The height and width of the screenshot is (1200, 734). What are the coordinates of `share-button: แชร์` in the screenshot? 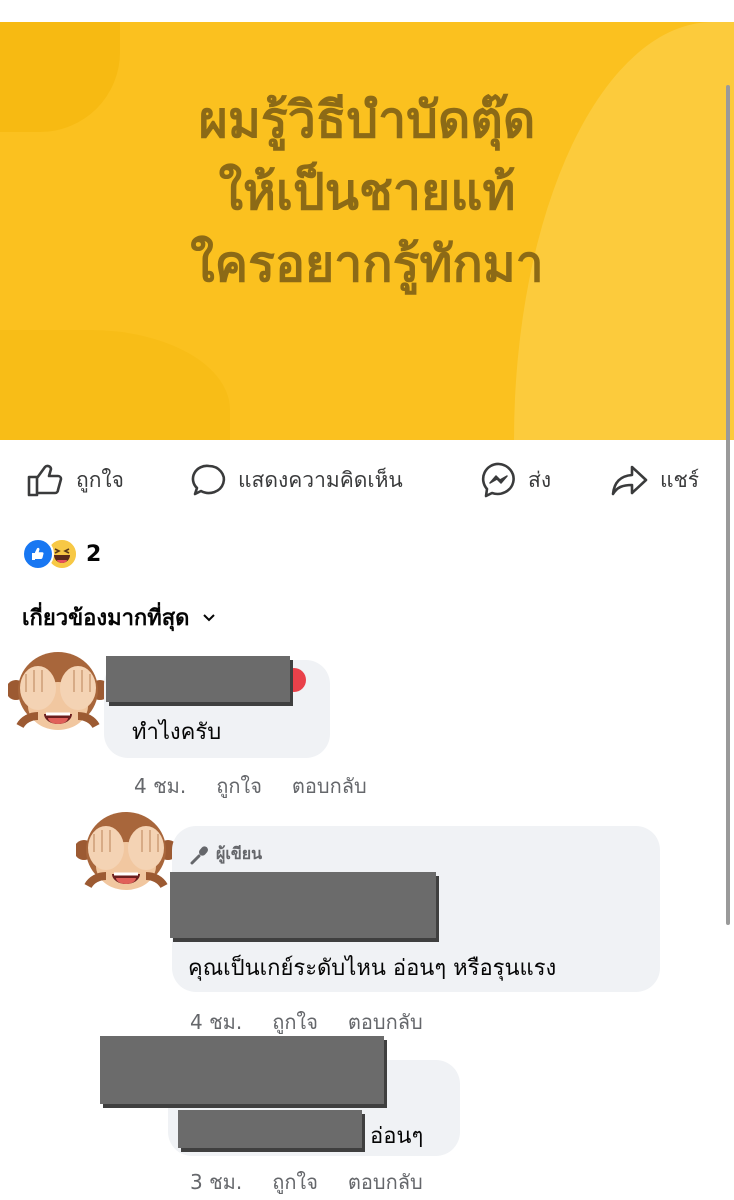 It's located at (654, 480).